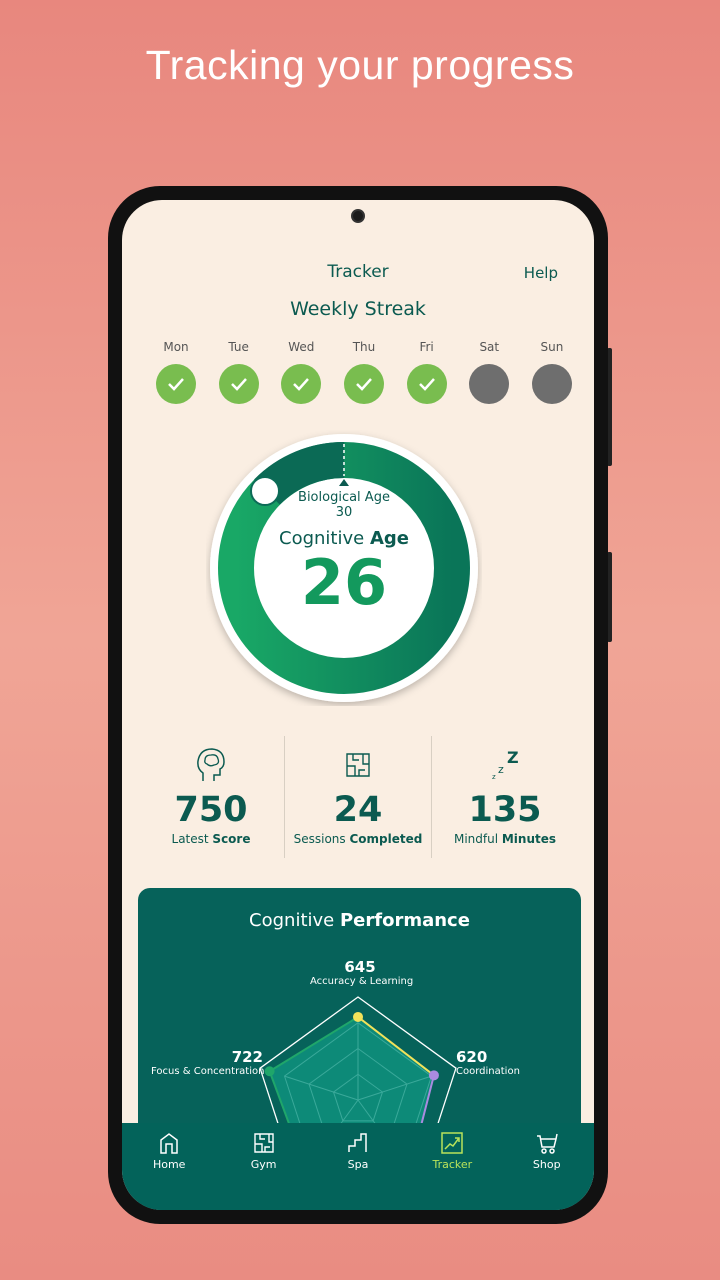  What do you see at coordinates (360, 65) in the screenshot?
I see `headline: Tracking your progress` at bounding box center [360, 65].